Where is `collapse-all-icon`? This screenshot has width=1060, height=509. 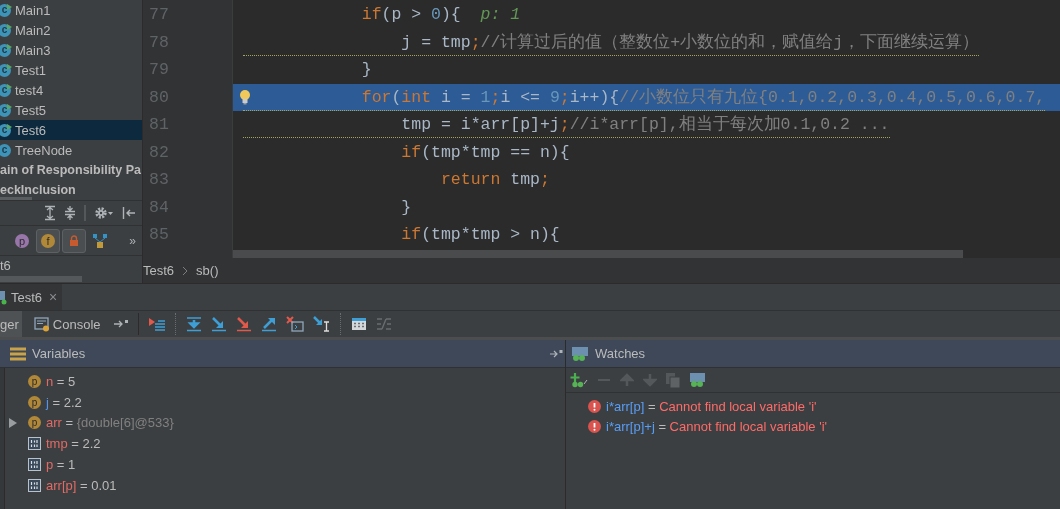 collapse-all-icon is located at coordinates (70, 212).